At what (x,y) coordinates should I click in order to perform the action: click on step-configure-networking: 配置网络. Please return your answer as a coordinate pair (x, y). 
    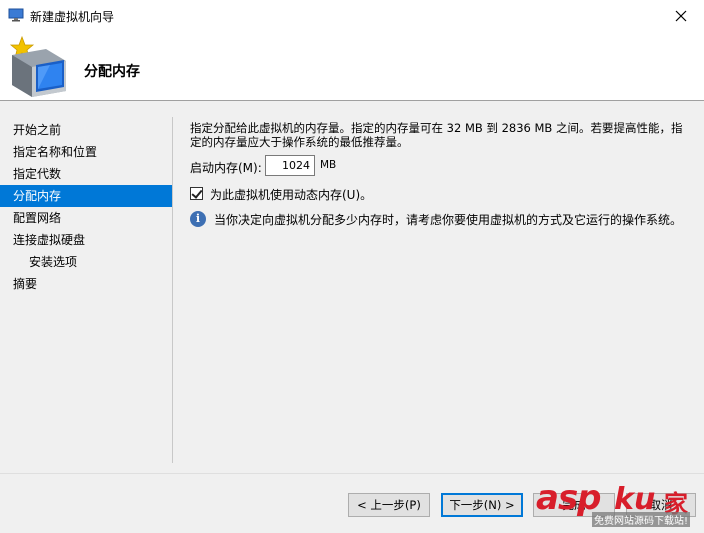
    Looking at the image, I should click on (86, 218).